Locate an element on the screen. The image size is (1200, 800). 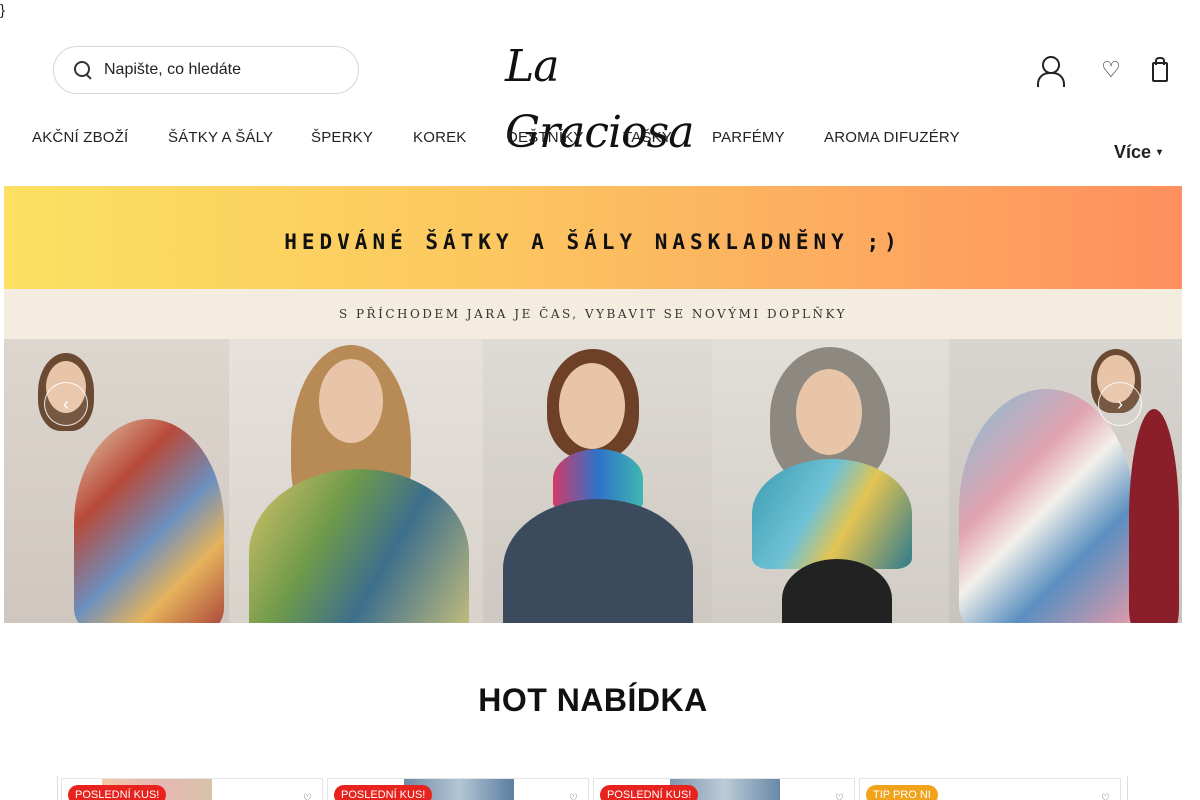
nav-item-akcni-zbozi: AKČNÍ ZBOŽÍ is located at coordinates (80, 138).